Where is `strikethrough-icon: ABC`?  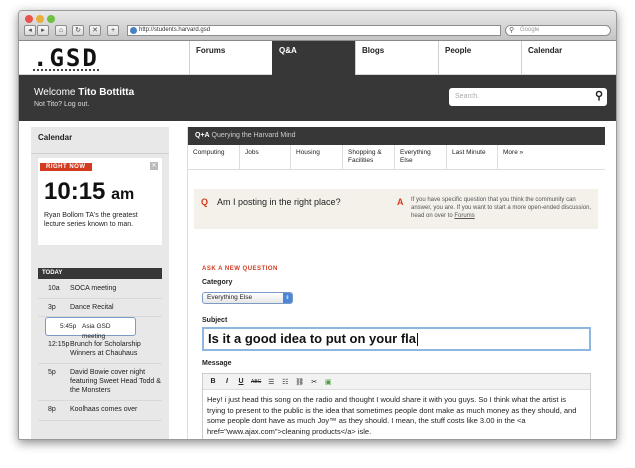 strikethrough-icon: ABC is located at coordinates (256, 382).